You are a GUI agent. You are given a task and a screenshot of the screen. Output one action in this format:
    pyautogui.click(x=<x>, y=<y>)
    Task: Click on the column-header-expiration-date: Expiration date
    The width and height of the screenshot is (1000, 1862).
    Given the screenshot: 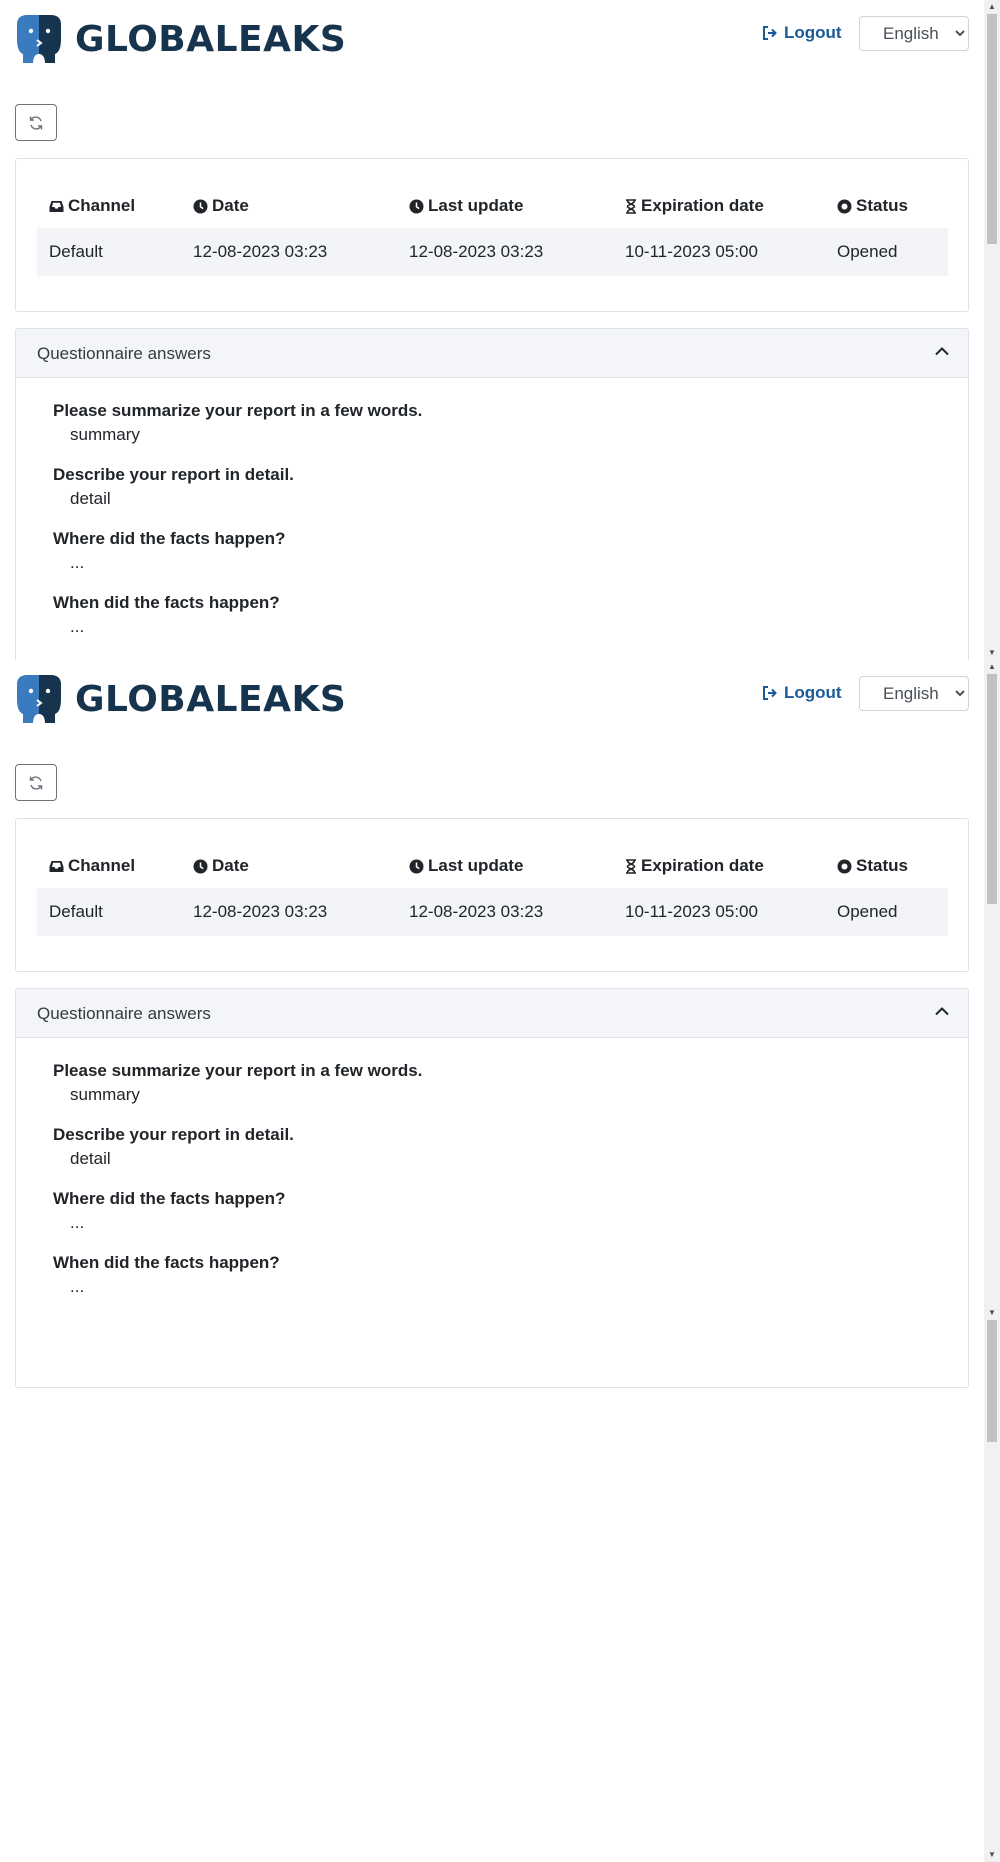 What is the action you would take?
    pyautogui.click(x=694, y=866)
    